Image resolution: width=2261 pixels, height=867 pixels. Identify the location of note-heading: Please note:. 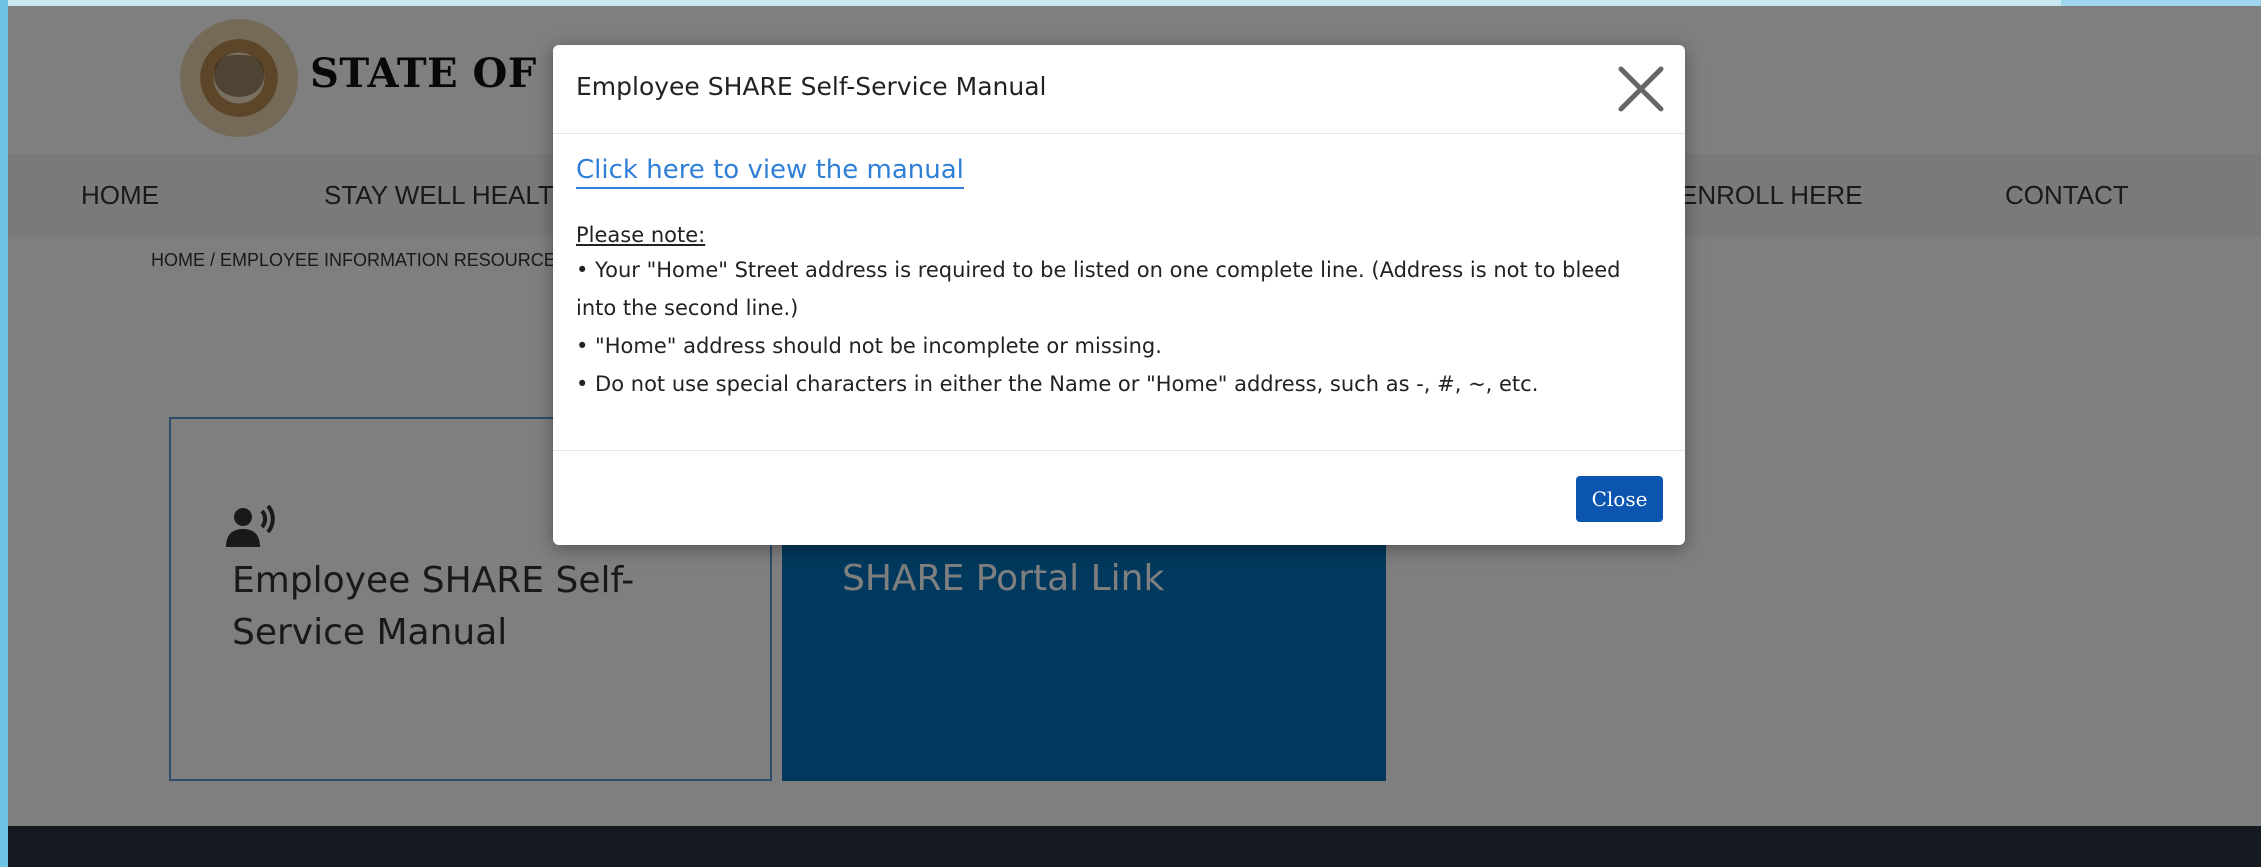
(641, 235).